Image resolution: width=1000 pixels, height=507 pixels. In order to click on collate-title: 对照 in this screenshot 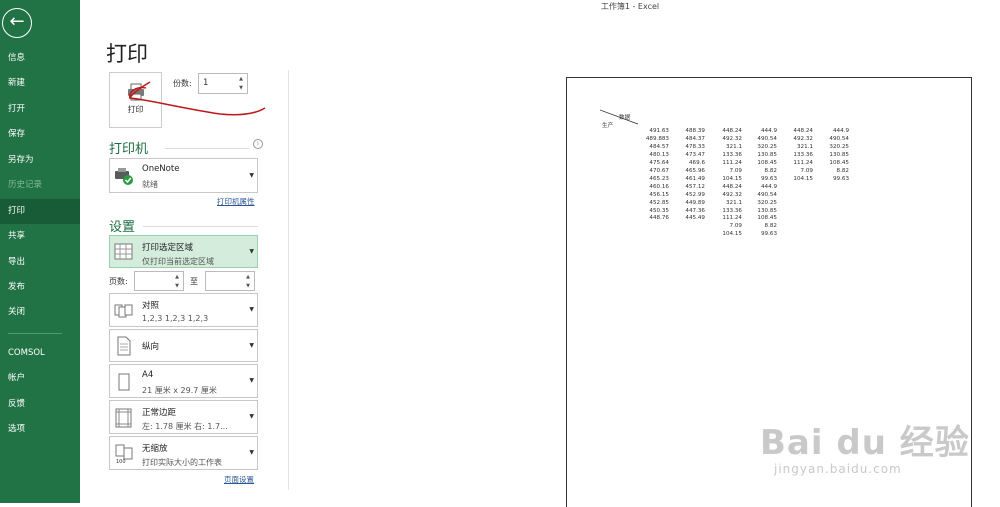, I will do `click(151, 306)`.